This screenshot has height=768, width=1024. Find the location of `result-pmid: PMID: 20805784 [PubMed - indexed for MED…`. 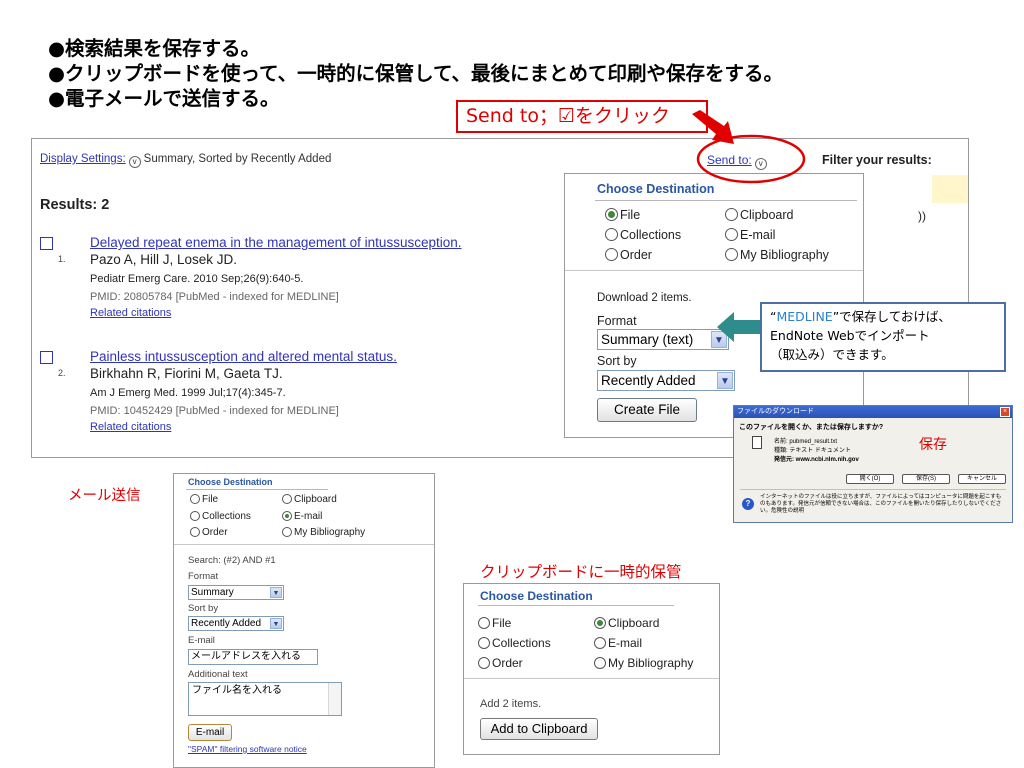

result-pmid: PMID: 20805784 [PubMed - indexed for MED… is located at coordinates (214, 297).